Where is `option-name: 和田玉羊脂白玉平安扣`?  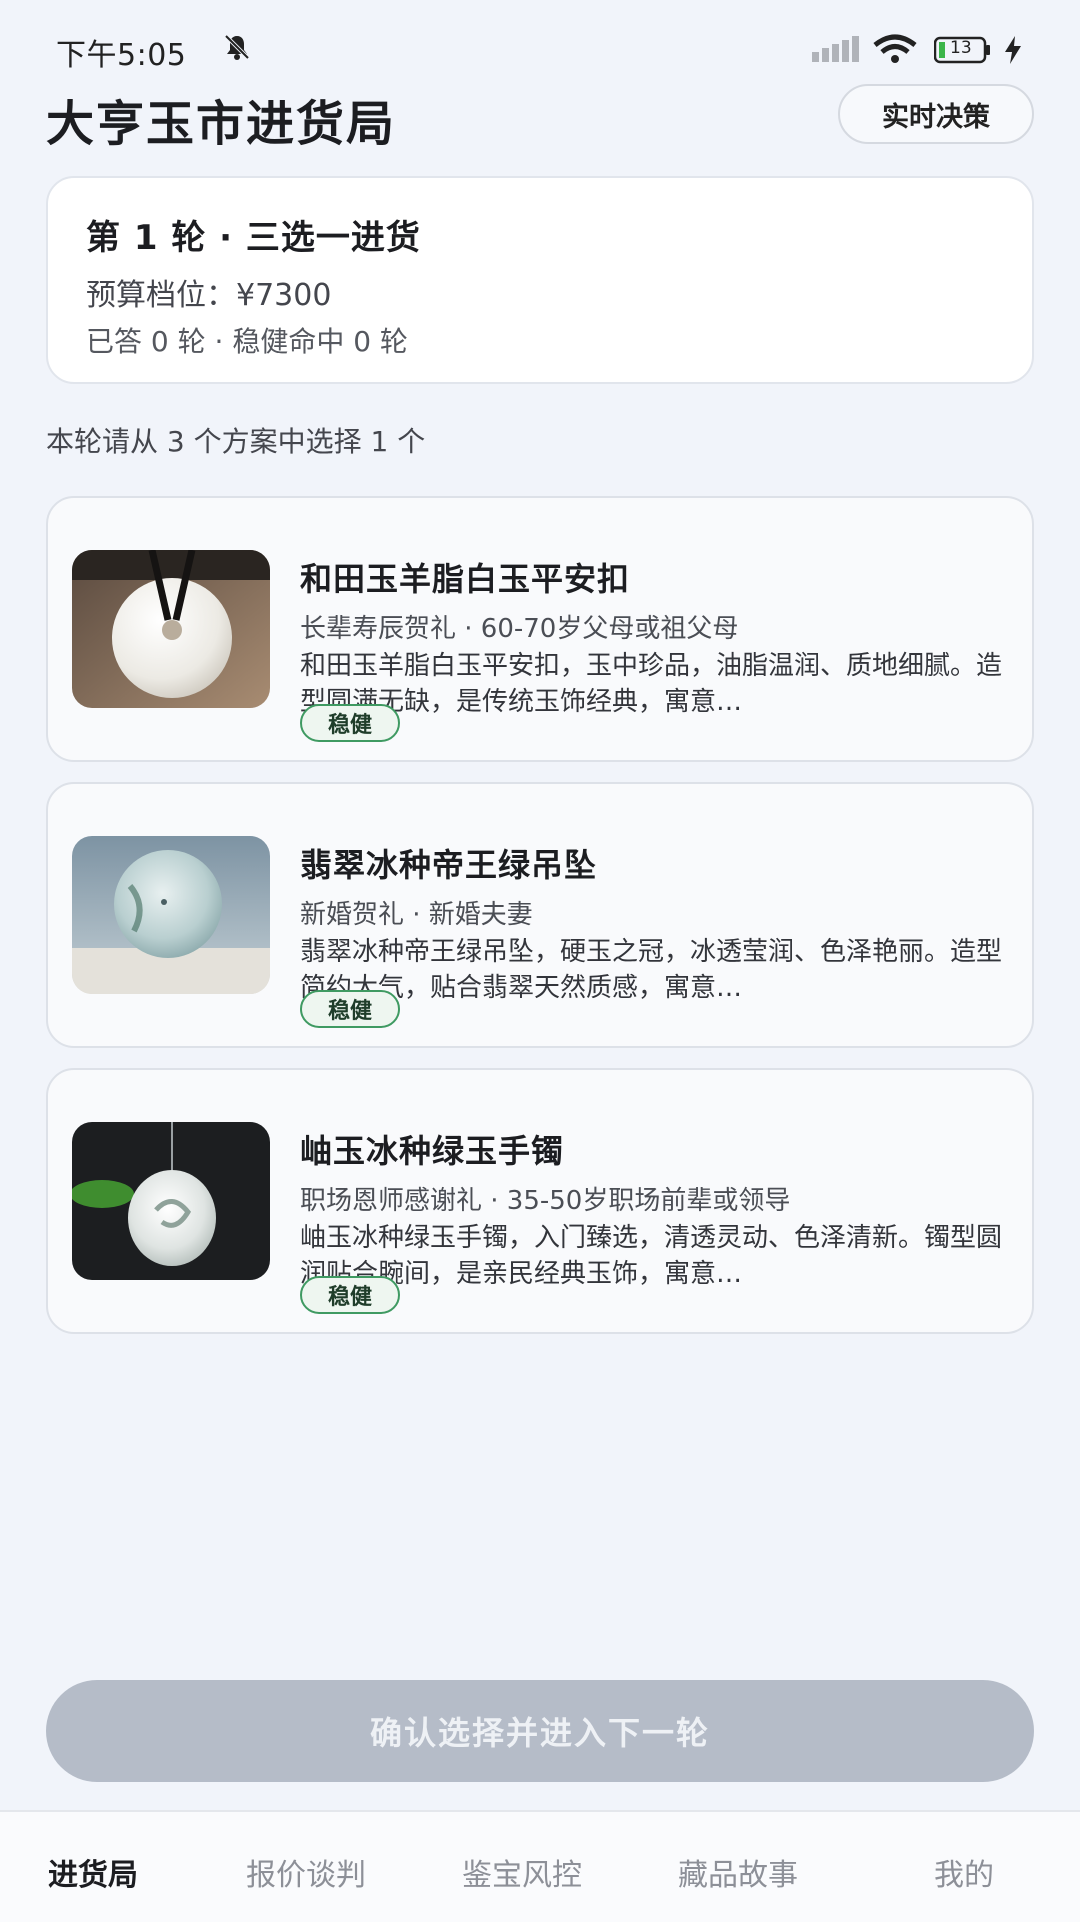
option-name: 和田玉羊脂白玉平安扣 is located at coordinates (465, 579).